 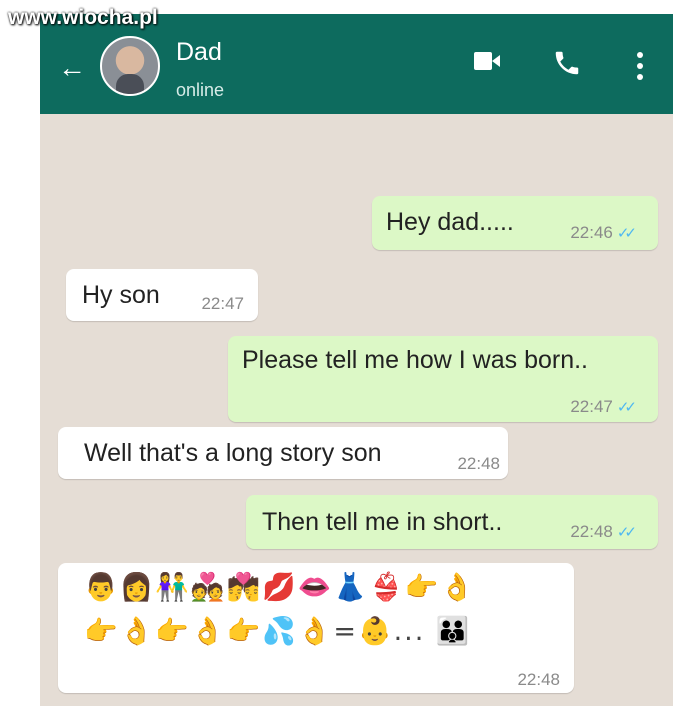 I want to click on message-meta: 22:47 ✓✓, so click(x=603, y=404).